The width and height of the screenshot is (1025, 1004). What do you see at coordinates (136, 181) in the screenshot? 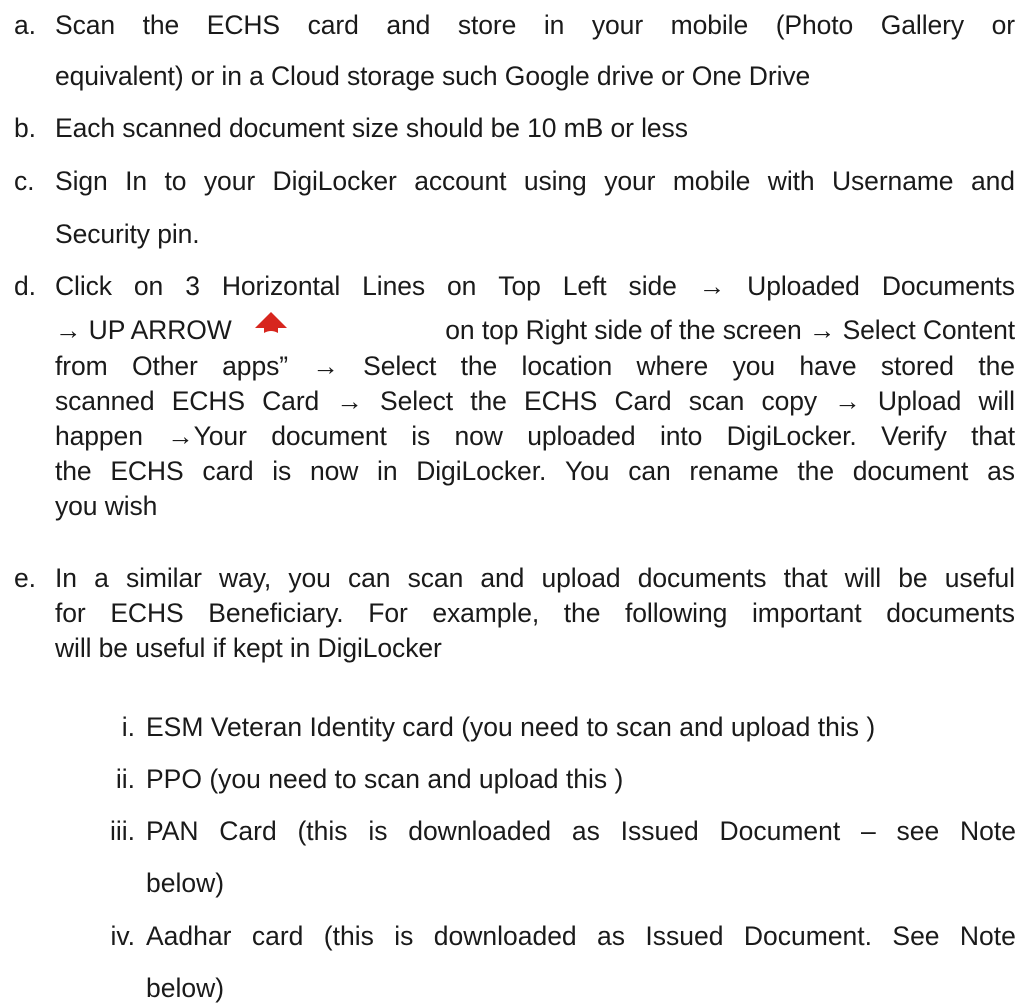
I see `word: In` at bounding box center [136, 181].